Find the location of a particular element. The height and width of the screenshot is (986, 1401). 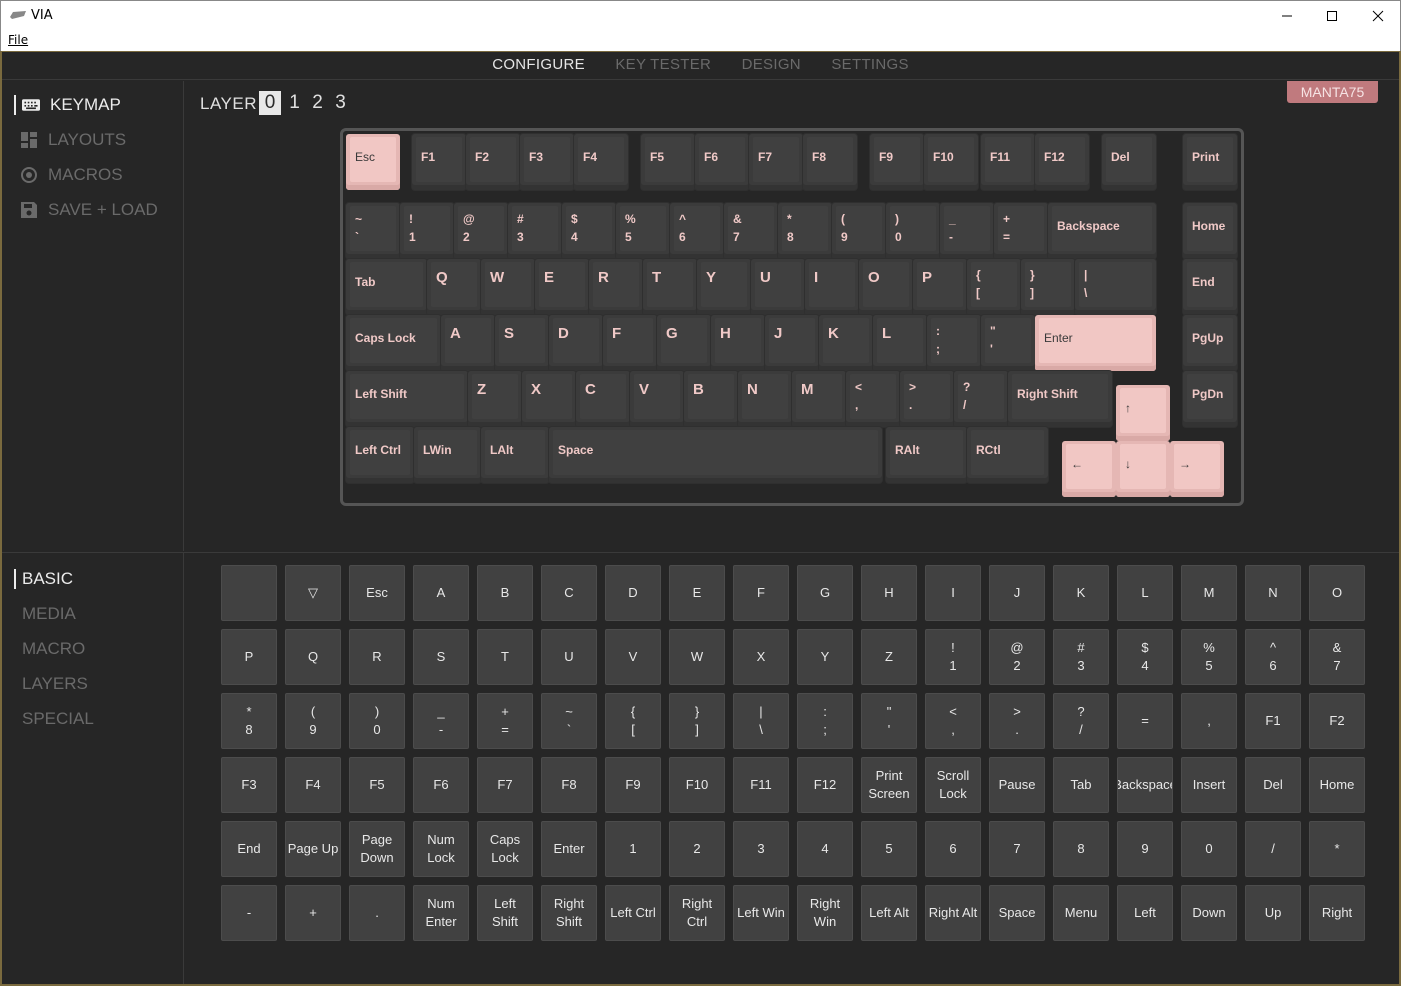

key-home: Home is located at coordinates (1210, 231).